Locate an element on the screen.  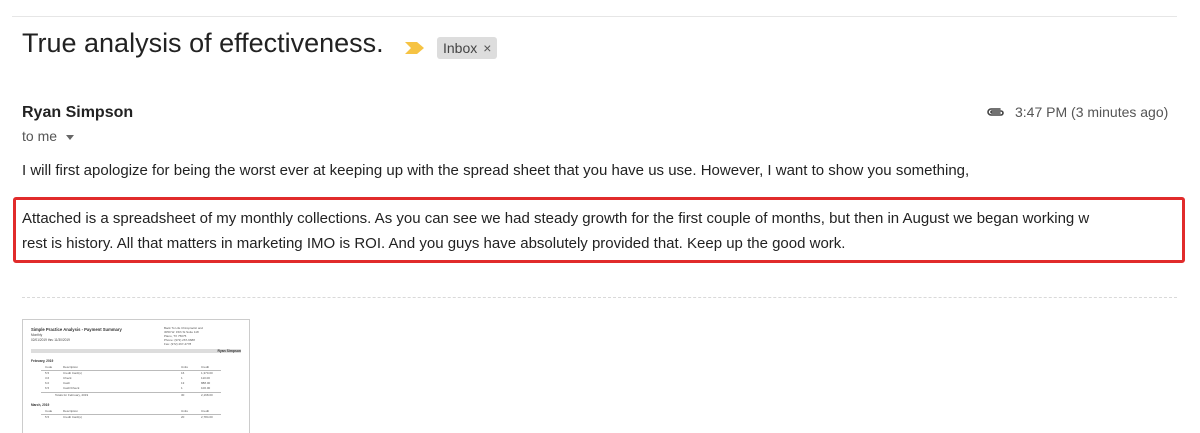
importance-marker-icon is located at coordinates (415, 48).